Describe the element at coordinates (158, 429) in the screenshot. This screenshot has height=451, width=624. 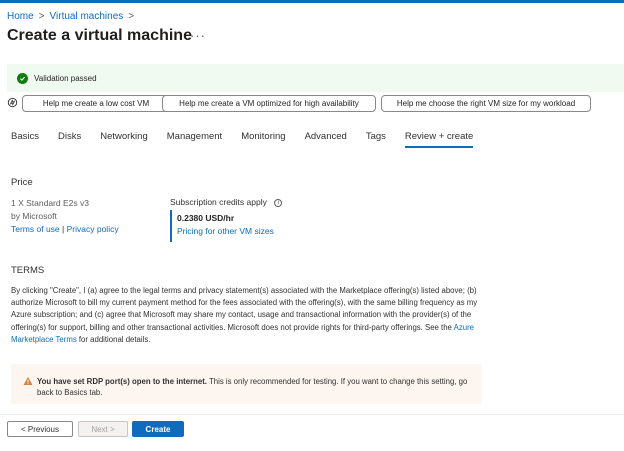
I see `create-button: Create` at that location.